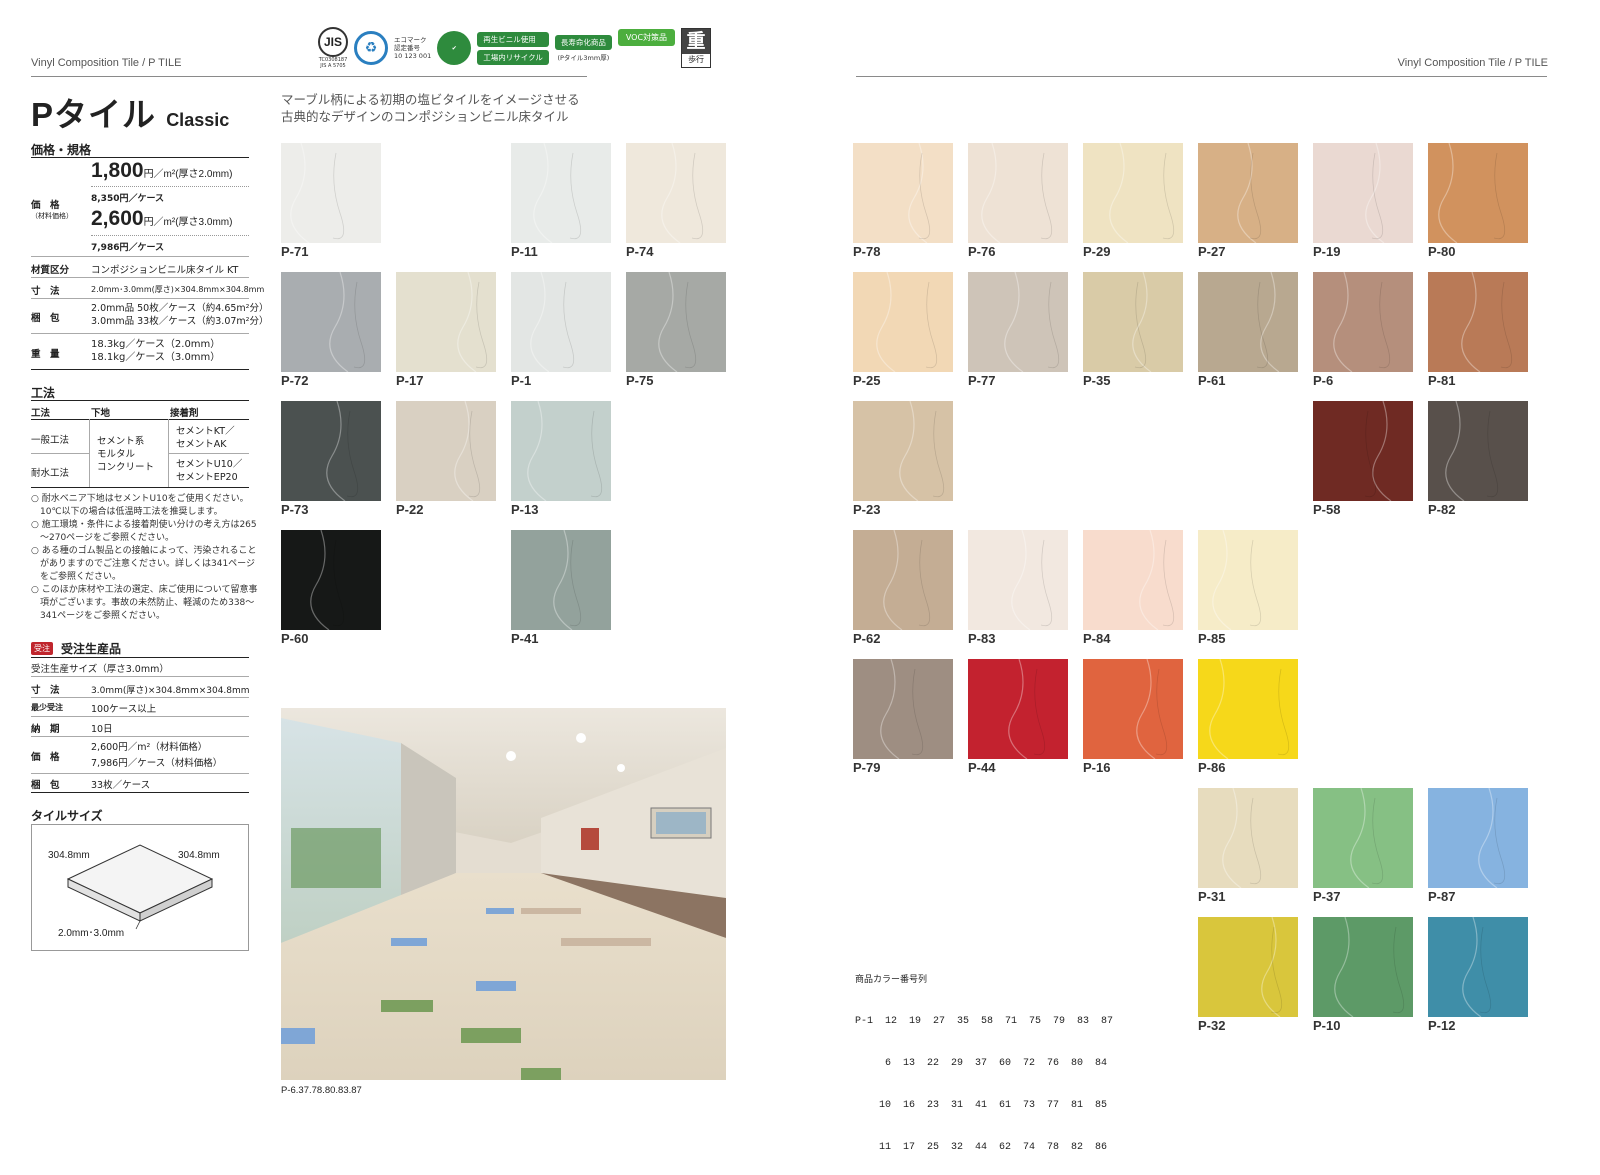 Image resolution: width=1600 pixels, height=1175 pixels. What do you see at coordinates (1442, 251) in the screenshot?
I see `tile-code-label: P-80` at bounding box center [1442, 251].